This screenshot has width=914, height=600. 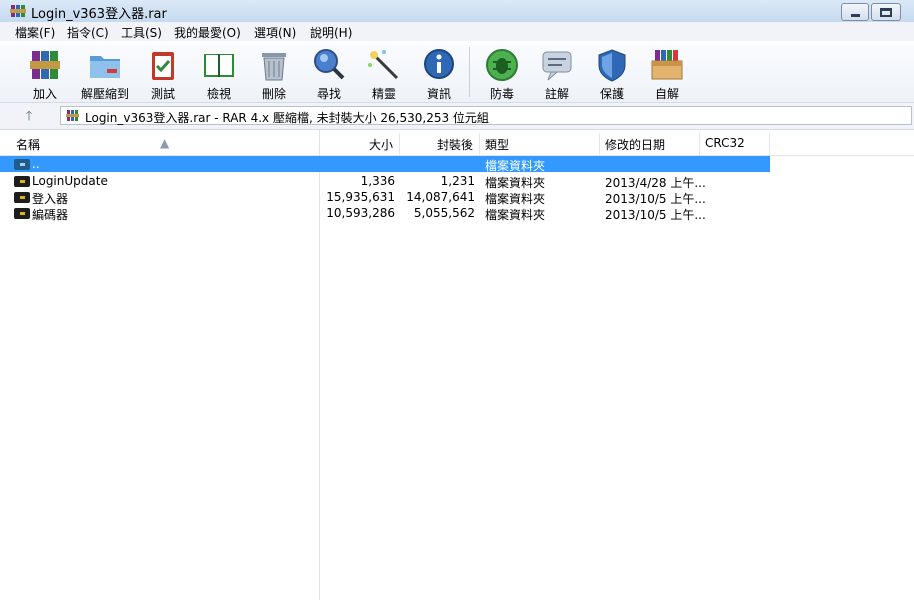 What do you see at coordinates (667, 65) in the screenshot?
I see `sfx-box-icon` at bounding box center [667, 65].